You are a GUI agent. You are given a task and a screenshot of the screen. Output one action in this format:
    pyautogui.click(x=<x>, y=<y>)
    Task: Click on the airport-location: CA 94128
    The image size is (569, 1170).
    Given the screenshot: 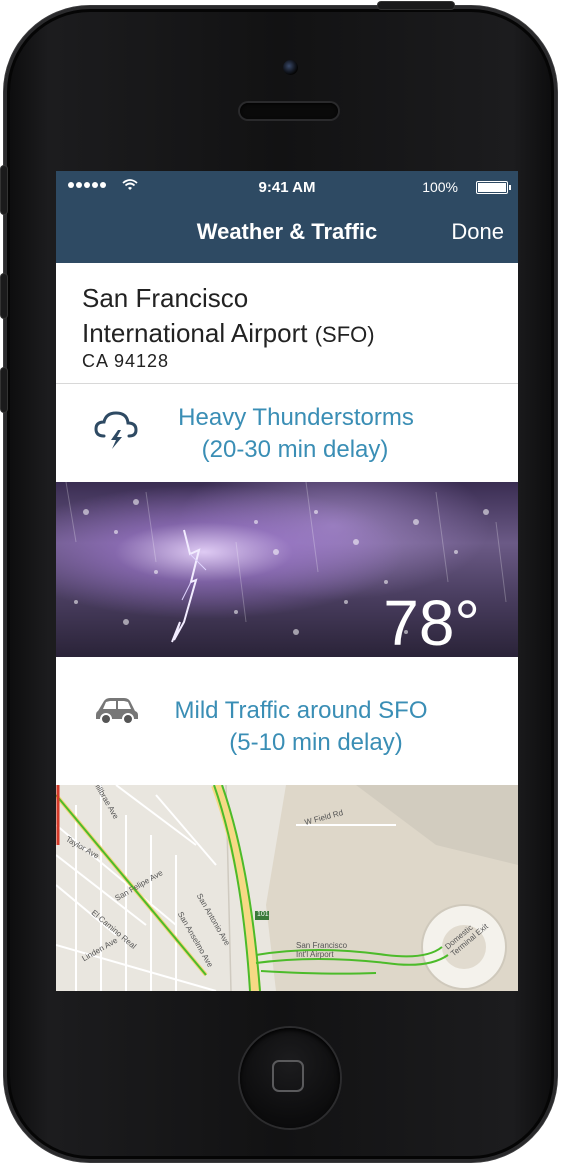 What is the action you would take?
    pyautogui.click(x=126, y=361)
    